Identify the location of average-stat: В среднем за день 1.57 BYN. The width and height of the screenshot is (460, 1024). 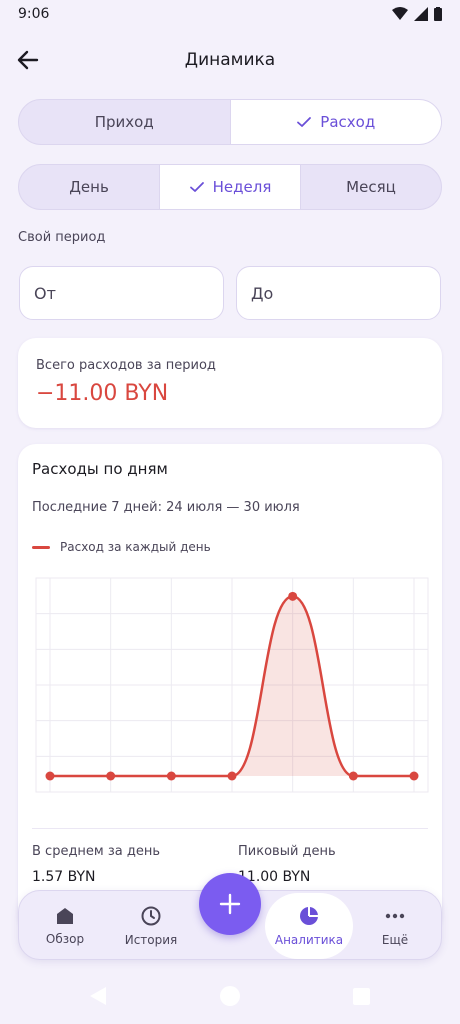
(96, 864).